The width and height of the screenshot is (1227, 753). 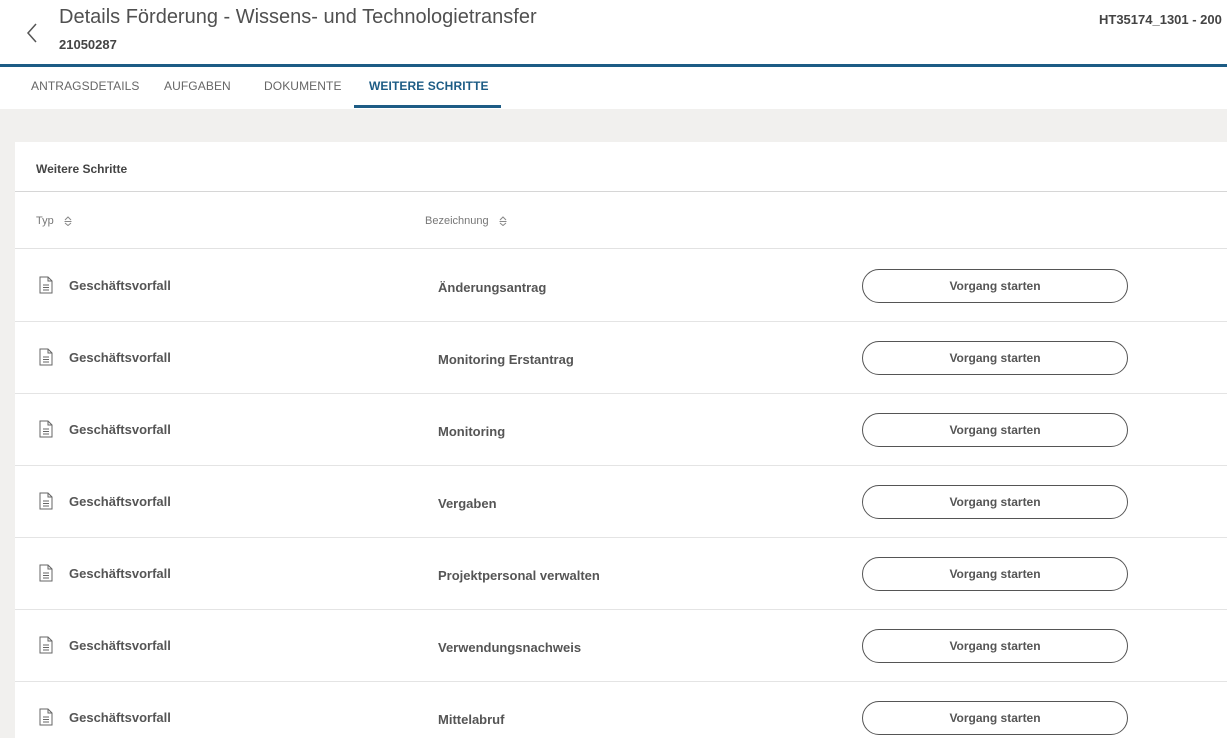 I want to click on back-button, so click(x=32, y=32).